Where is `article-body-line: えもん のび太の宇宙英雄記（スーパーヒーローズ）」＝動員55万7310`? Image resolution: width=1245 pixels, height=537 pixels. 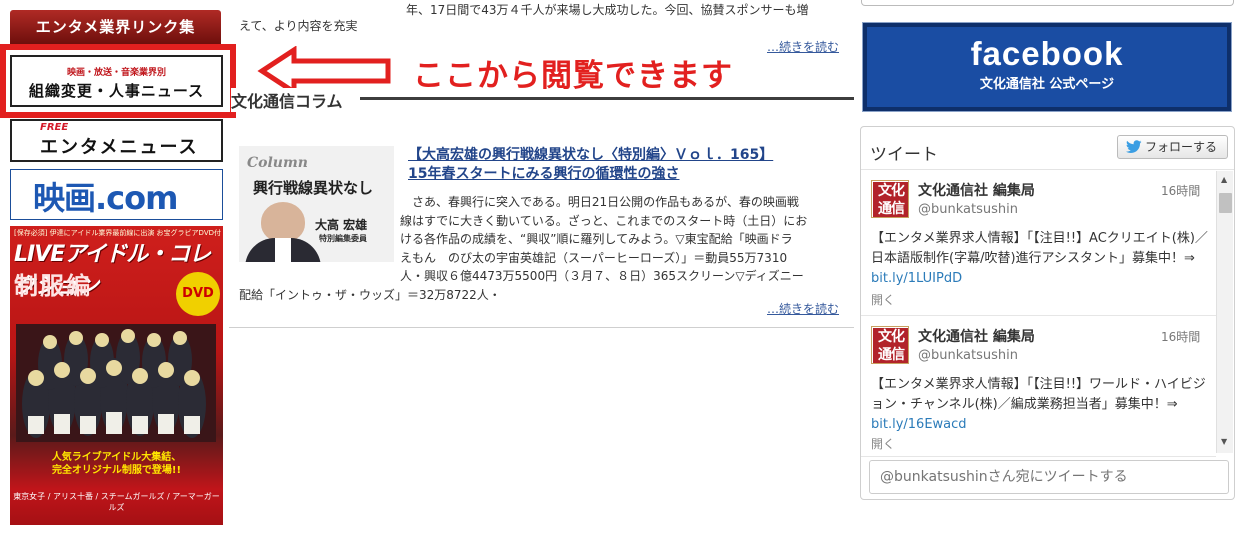
article-body-line: えもん のび太の宇宙英雄記（スーパーヒーローズ）」＝動員55万7310 is located at coordinates (594, 257).